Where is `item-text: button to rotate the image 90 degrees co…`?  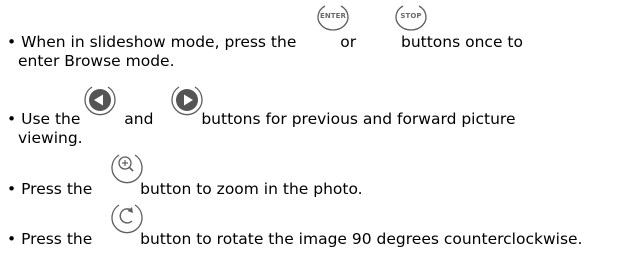 item-text: button to rotate the image 90 degrees co… is located at coordinates (361, 239).